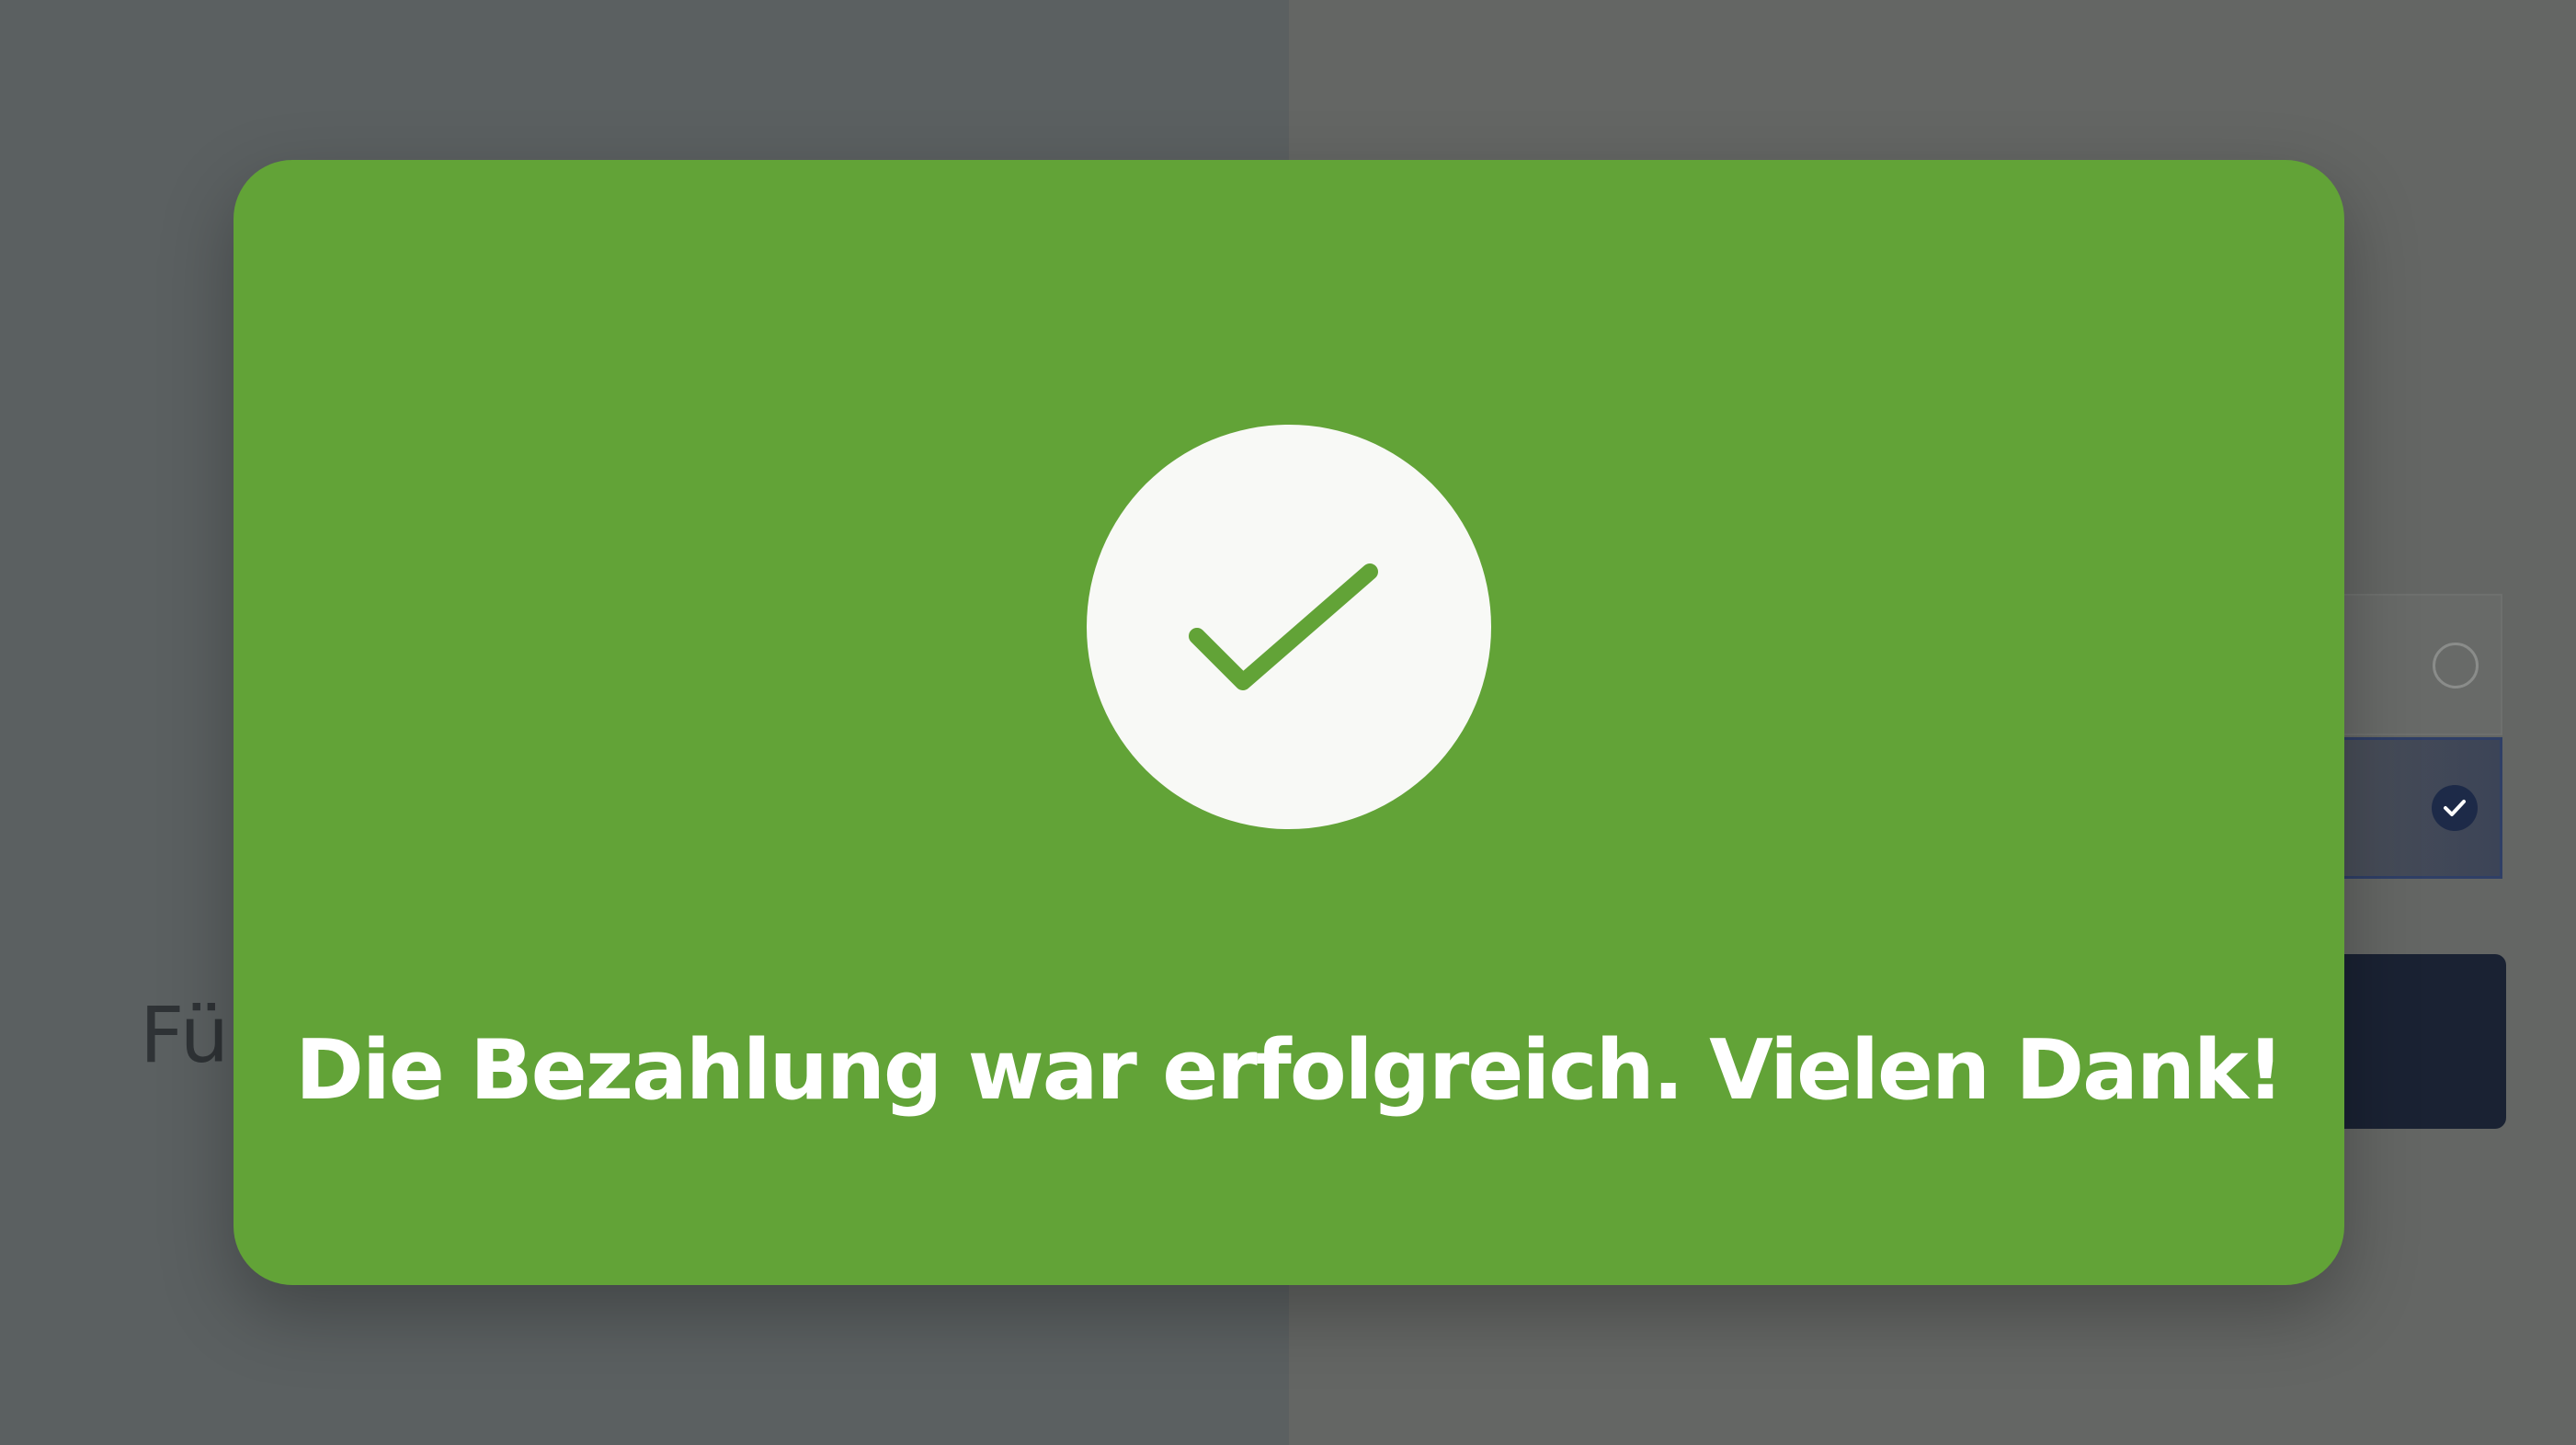 The width and height of the screenshot is (2576, 1445). Describe the element at coordinates (1283, 626) in the screenshot. I see `checkmark-icon` at that location.